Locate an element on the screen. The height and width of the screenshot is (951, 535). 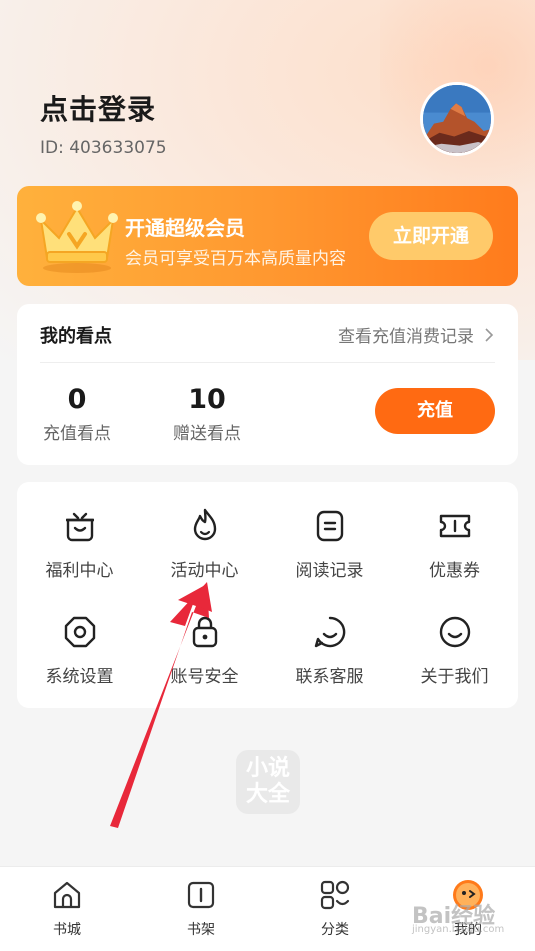
baidu-watermark-url: jingyan.baidu.com is located at coordinates (458, 929).